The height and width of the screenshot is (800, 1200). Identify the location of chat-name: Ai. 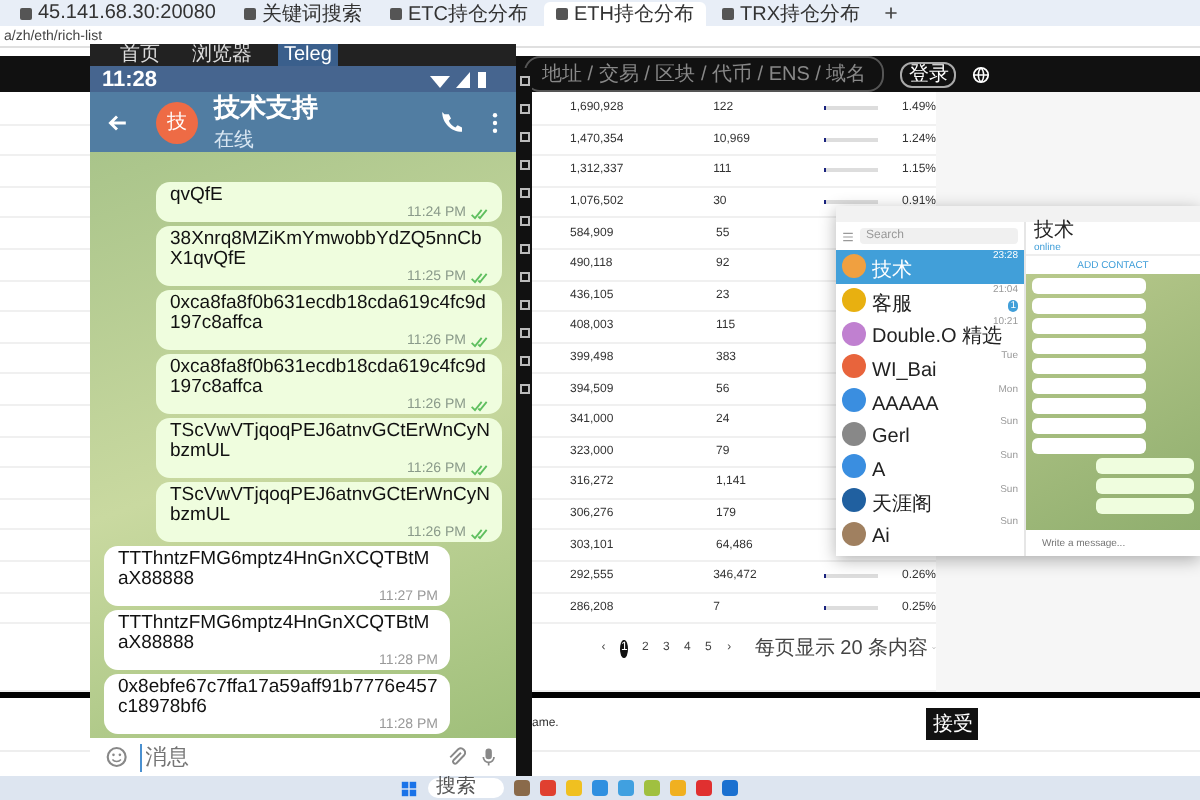
(882, 538).